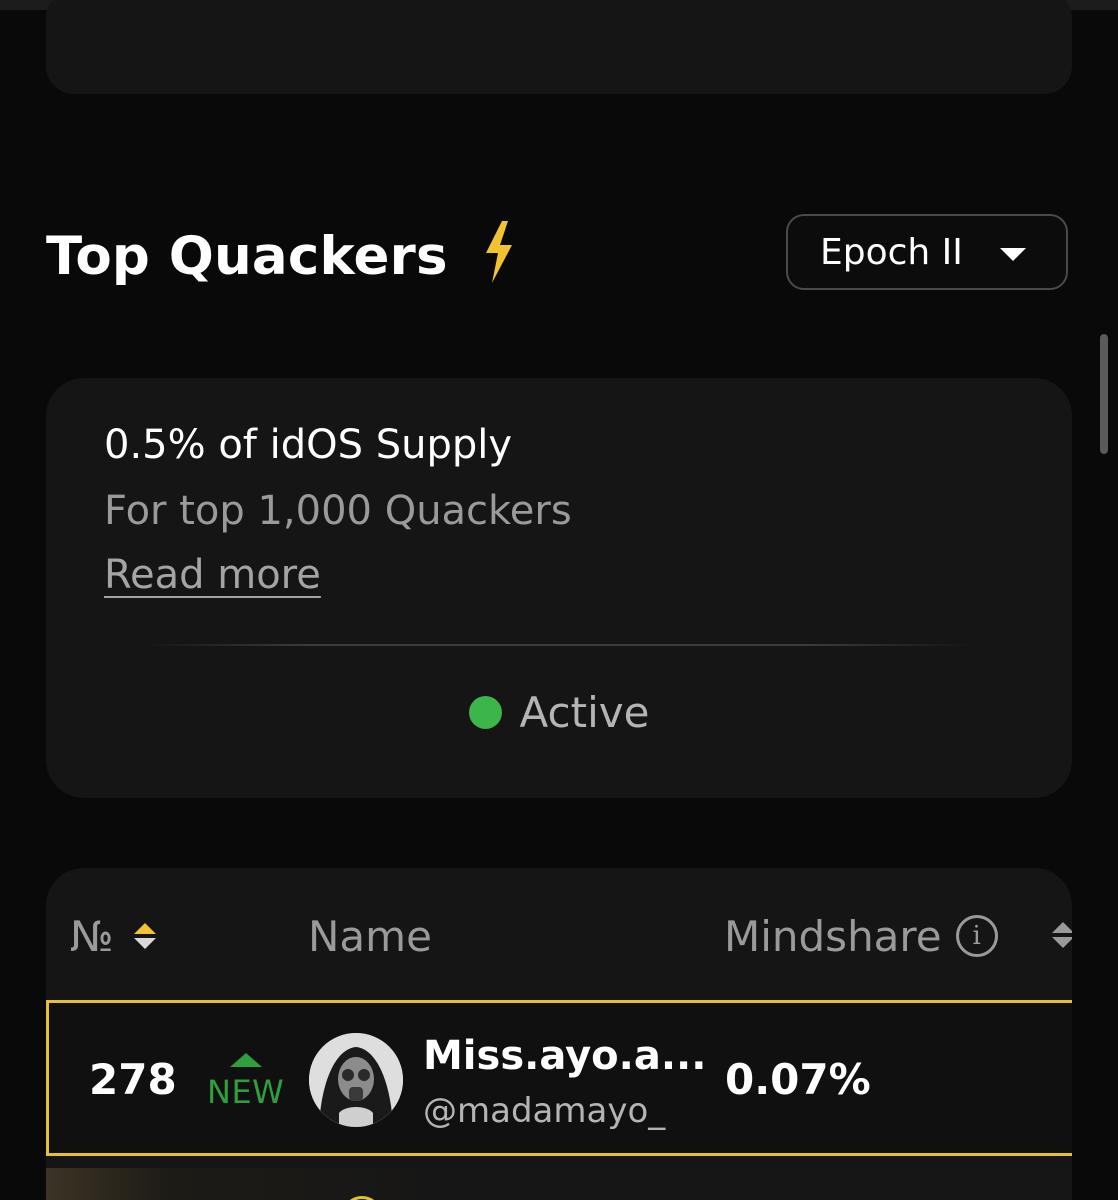  What do you see at coordinates (245, 1060) in the screenshot?
I see `arrow-up-icon` at bounding box center [245, 1060].